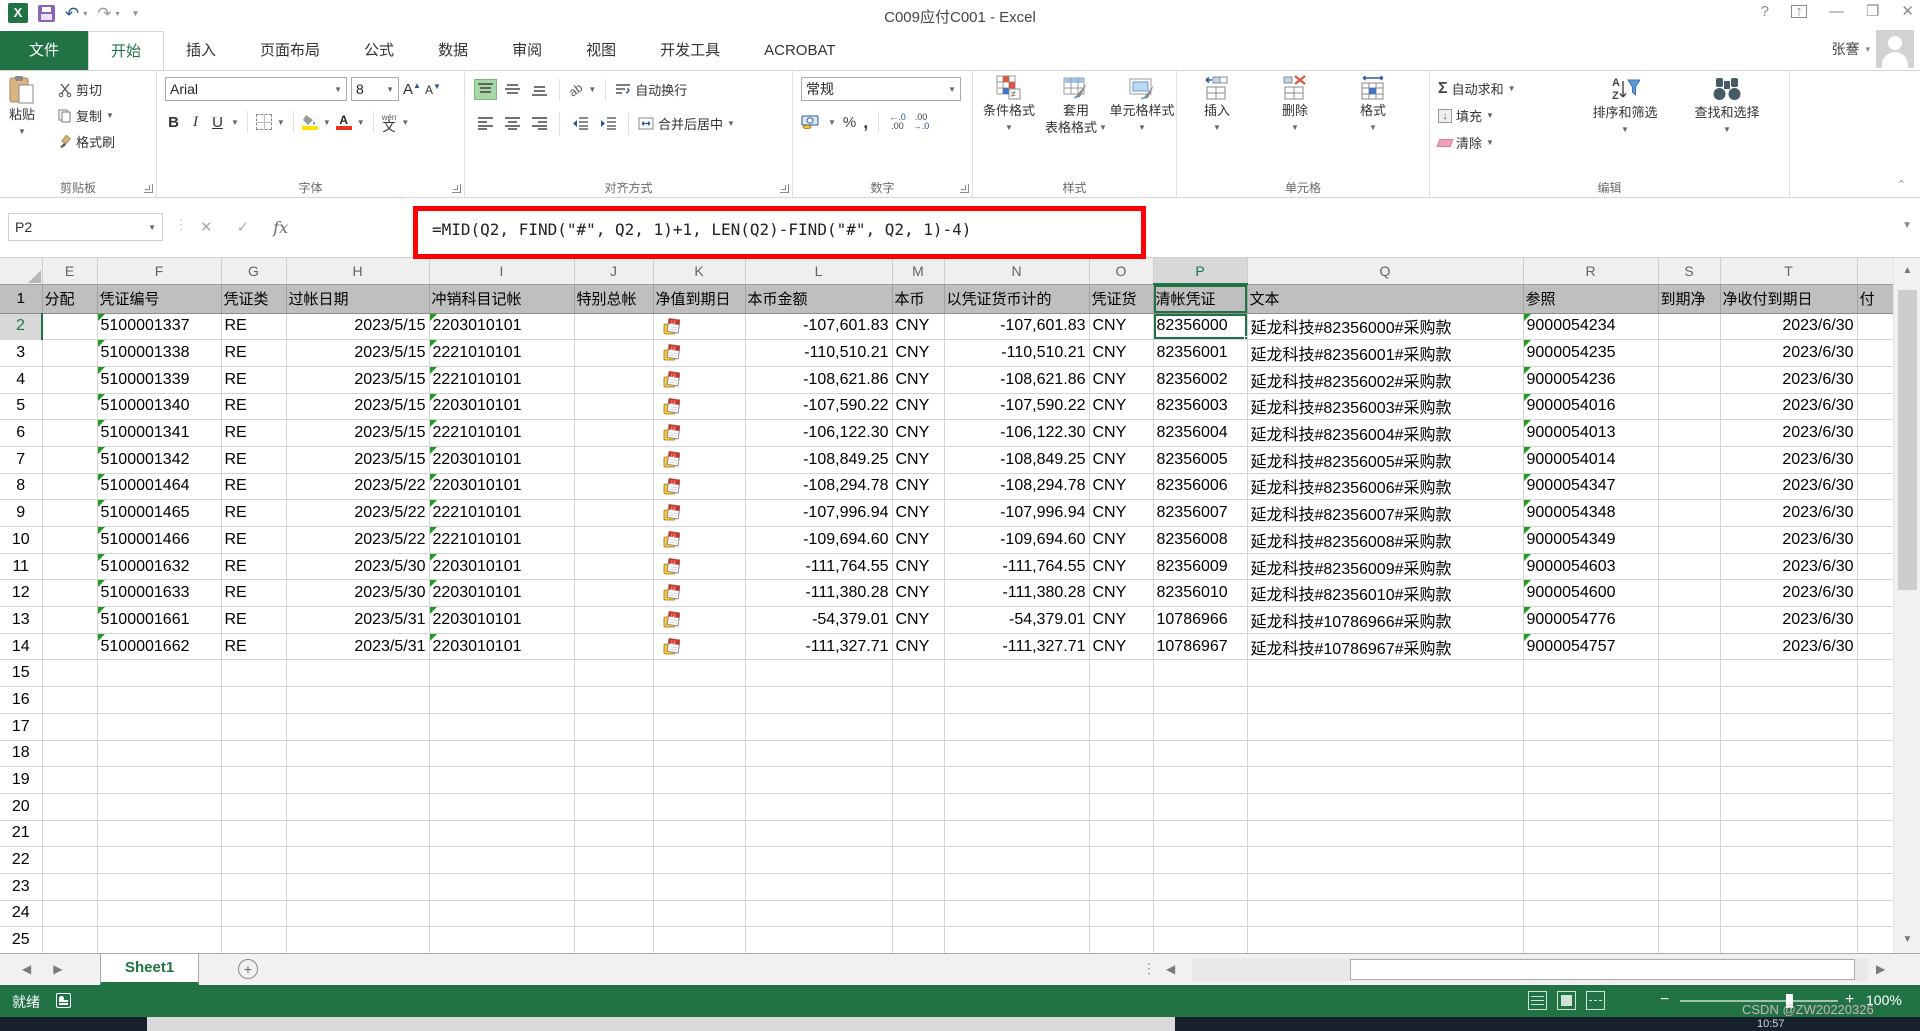 Image resolution: width=1920 pixels, height=1031 pixels. What do you see at coordinates (1789, 807) in the screenshot?
I see `cell-T20` at bounding box center [1789, 807].